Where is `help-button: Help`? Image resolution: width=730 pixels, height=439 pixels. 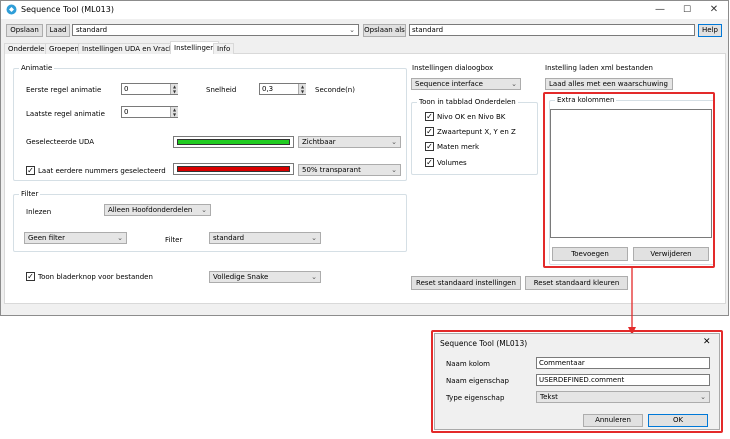 help-button: Help is located at coordinates (710, 30).